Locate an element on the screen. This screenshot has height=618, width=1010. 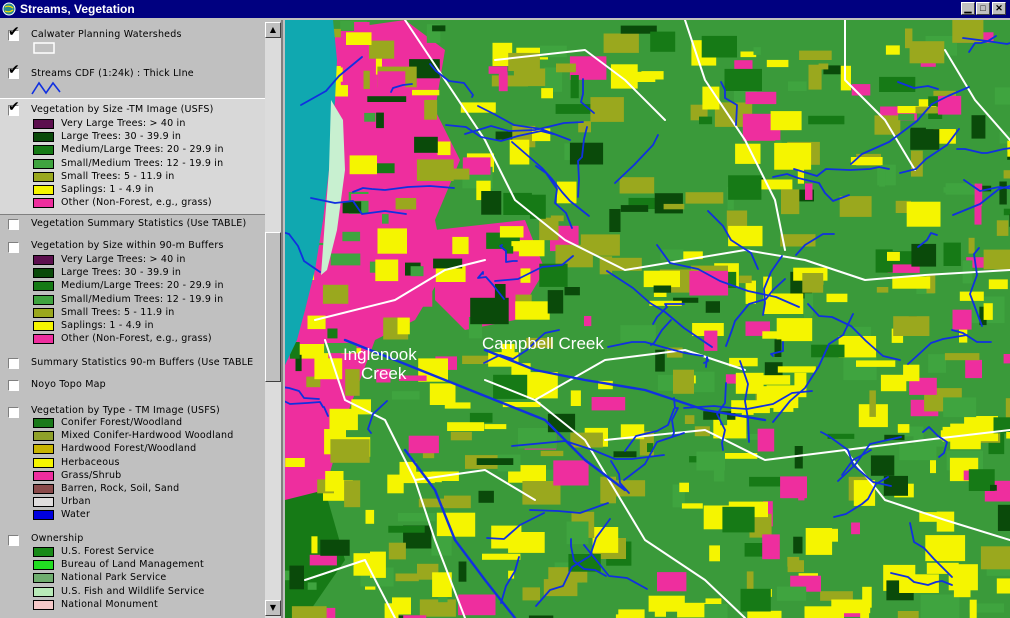
legend-label: Small/Medium Trees: 12 - 19.9 in is located at coordinates (142, 299).